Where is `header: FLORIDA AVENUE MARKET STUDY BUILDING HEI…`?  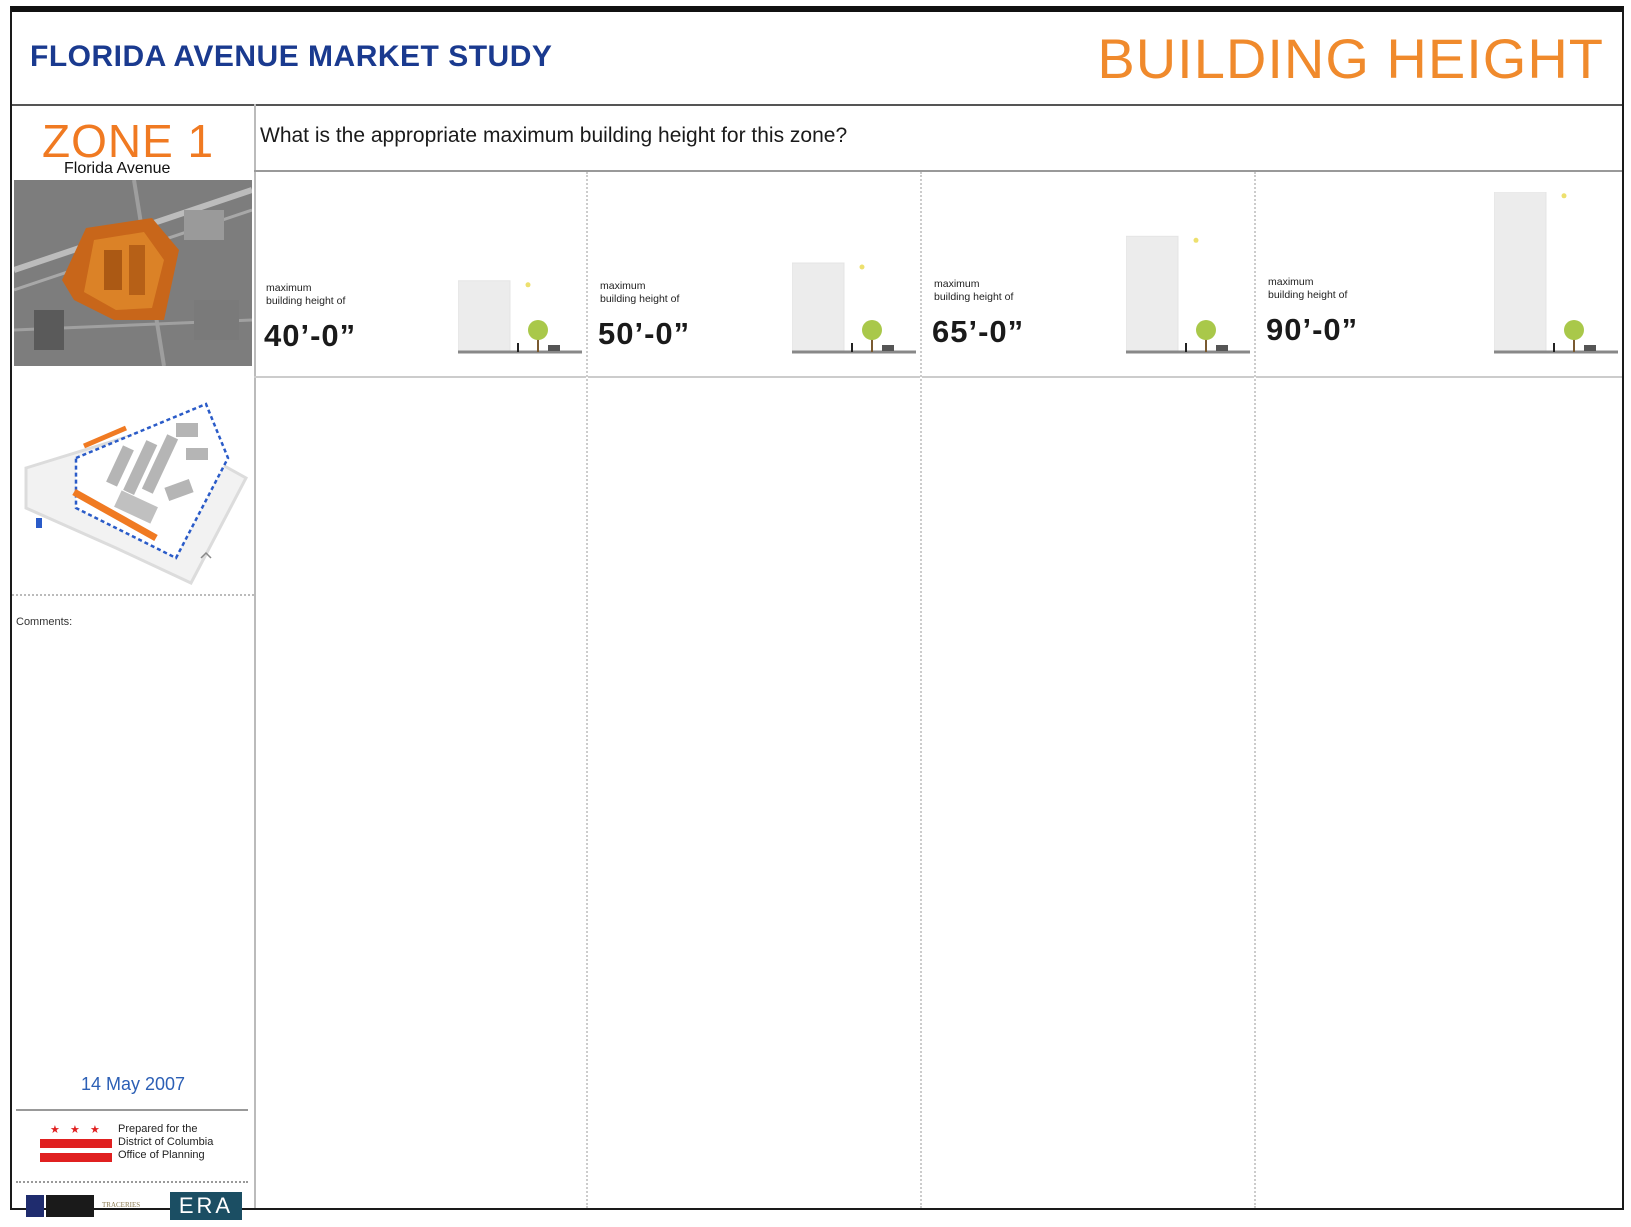
header: FLORIDA AVENUE MARKET STUDY BUILDING HEI… is located at coordinates (817, 59).